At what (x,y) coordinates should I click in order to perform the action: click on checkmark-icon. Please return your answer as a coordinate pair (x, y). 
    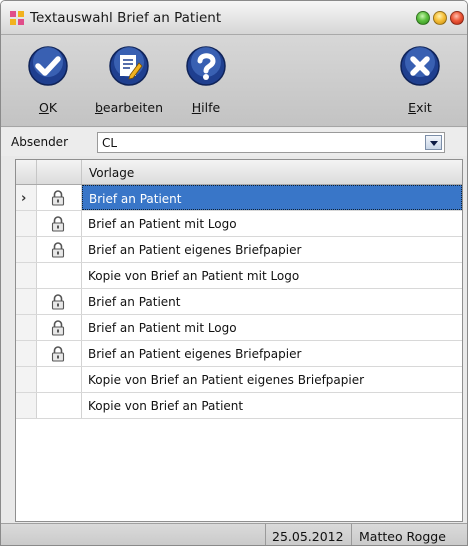
    Looking at the image, I should click on (48, 66).